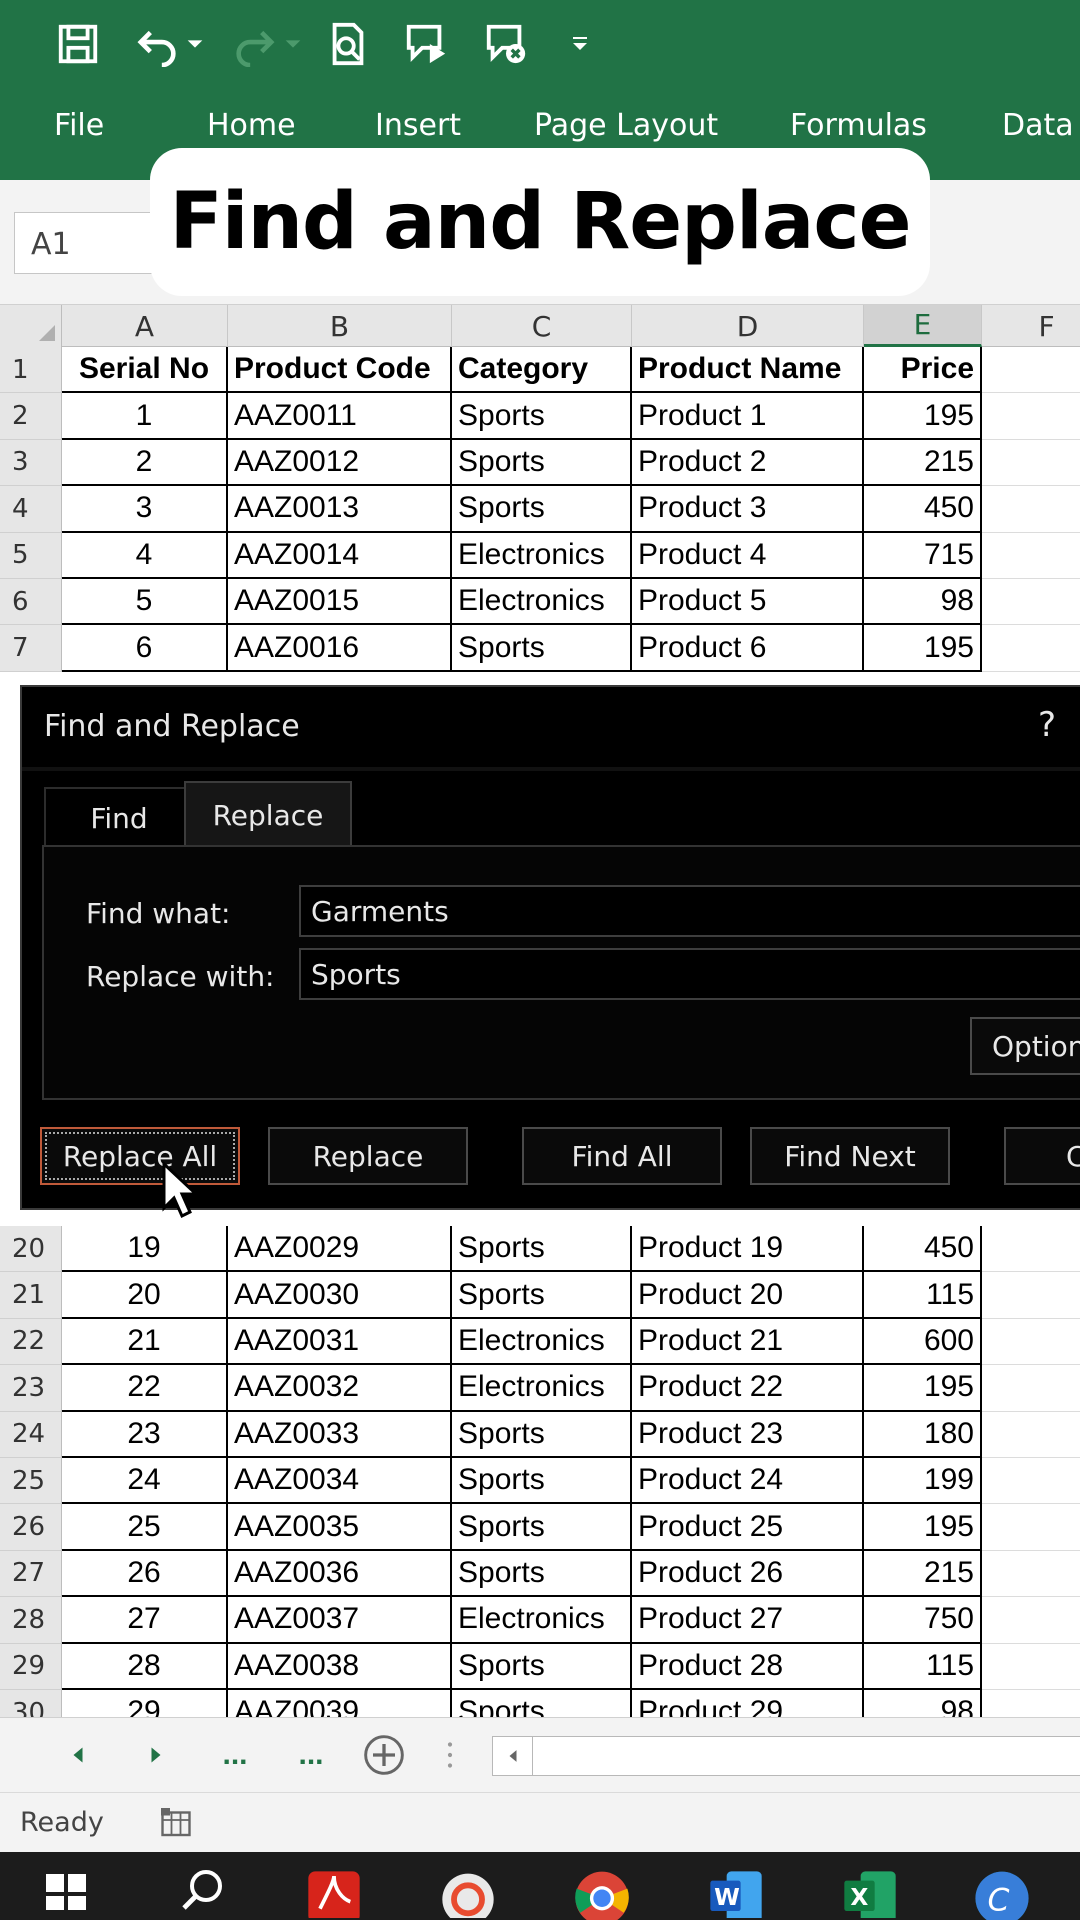  I want to click on scroll-left-arrow-icon, so click(513, 1756).